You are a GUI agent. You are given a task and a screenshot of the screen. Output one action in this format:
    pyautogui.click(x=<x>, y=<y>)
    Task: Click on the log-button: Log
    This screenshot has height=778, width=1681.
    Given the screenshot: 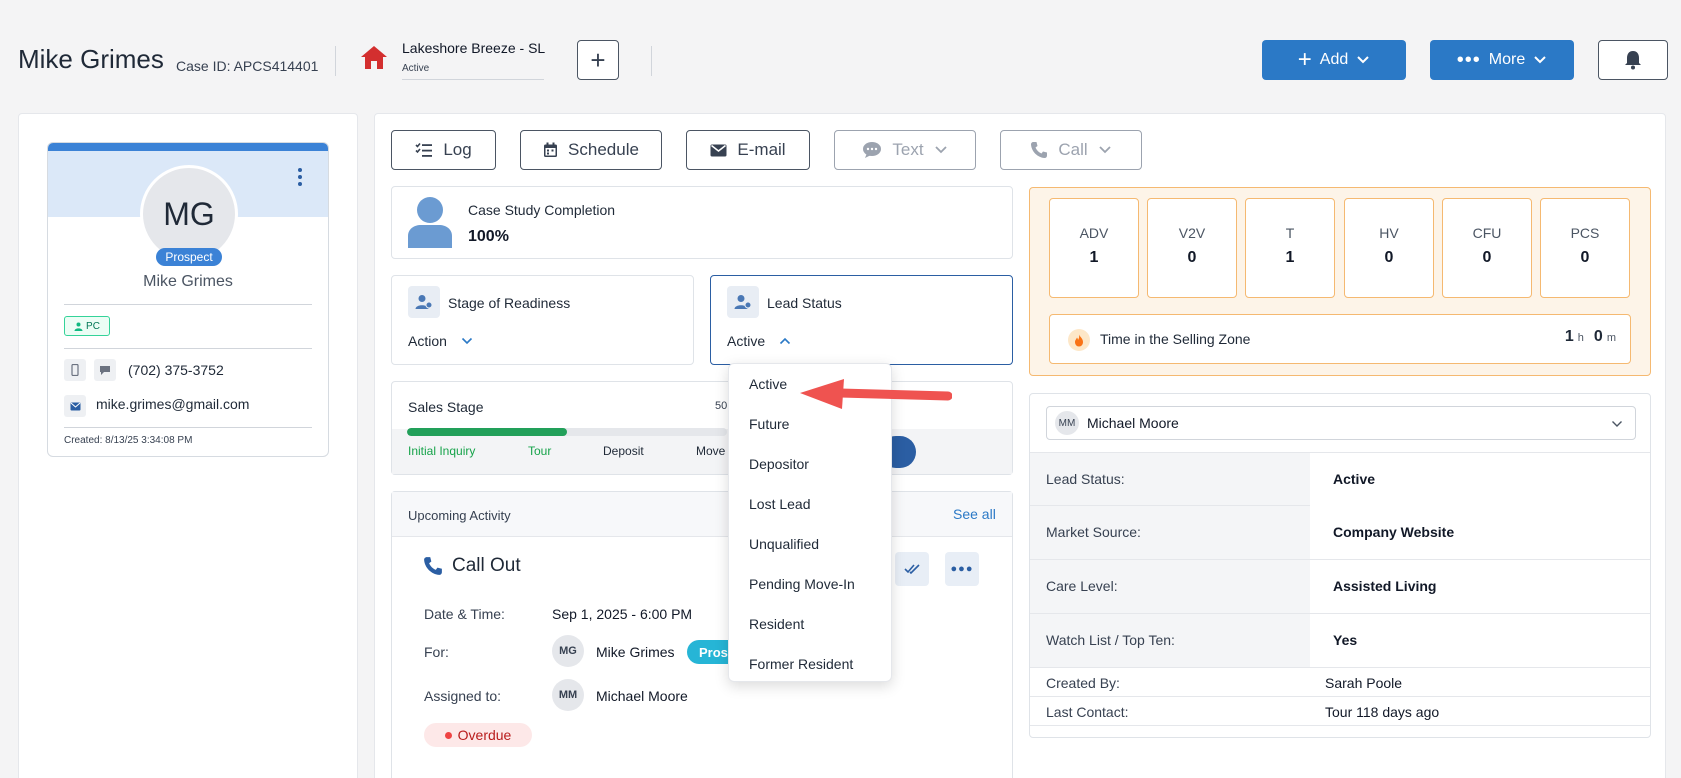 What is the action you would take?
    pyautogui.click(x=443, y=150)
    